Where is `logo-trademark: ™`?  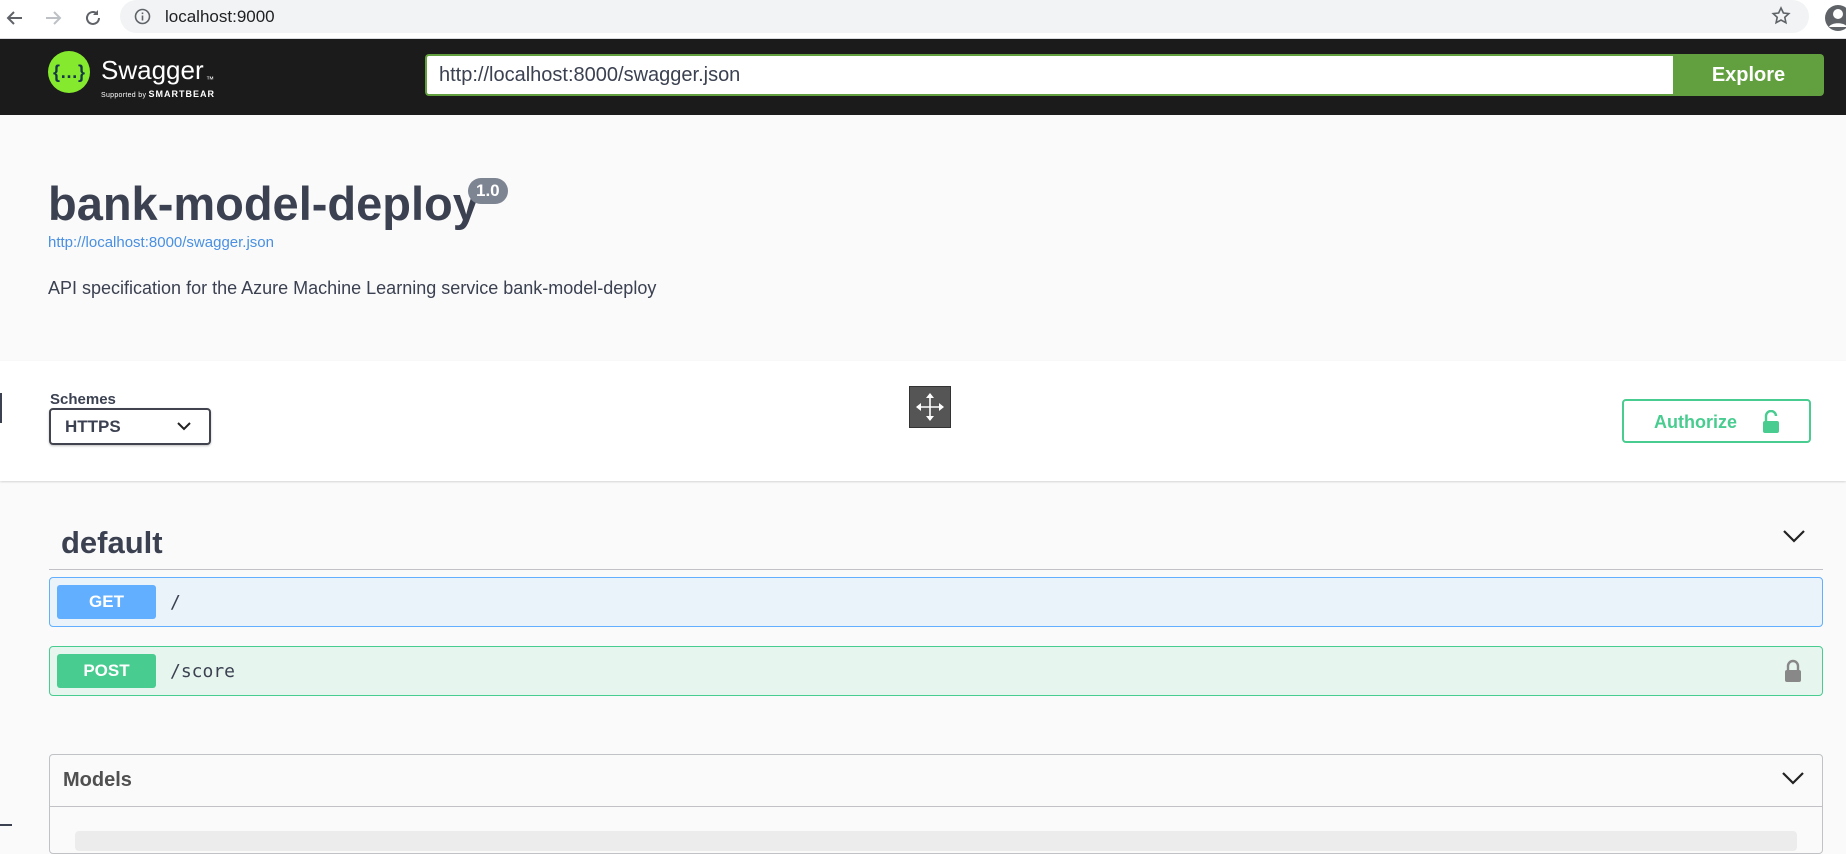 logo-trademark: ™ is located at coordinates (210, 79).